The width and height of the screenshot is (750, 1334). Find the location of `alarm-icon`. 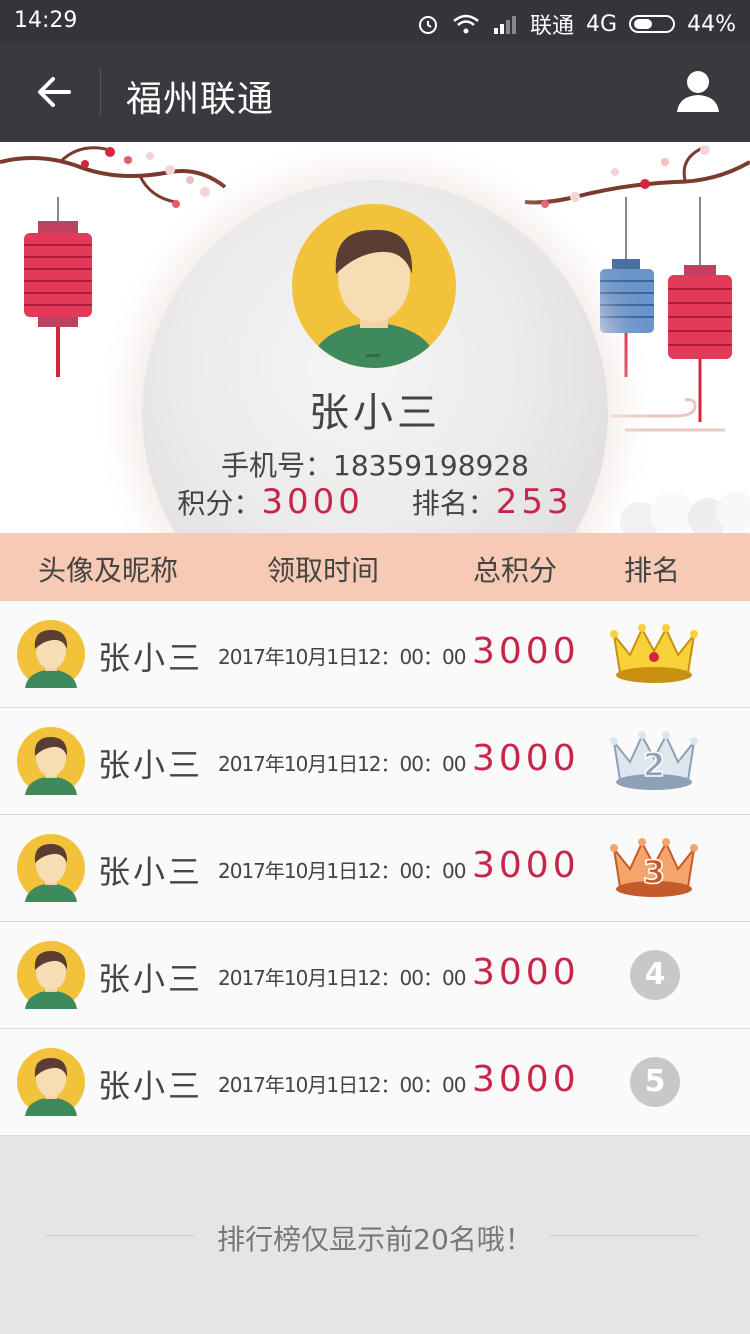

alarm-icon is located at coordinates (428, 25).